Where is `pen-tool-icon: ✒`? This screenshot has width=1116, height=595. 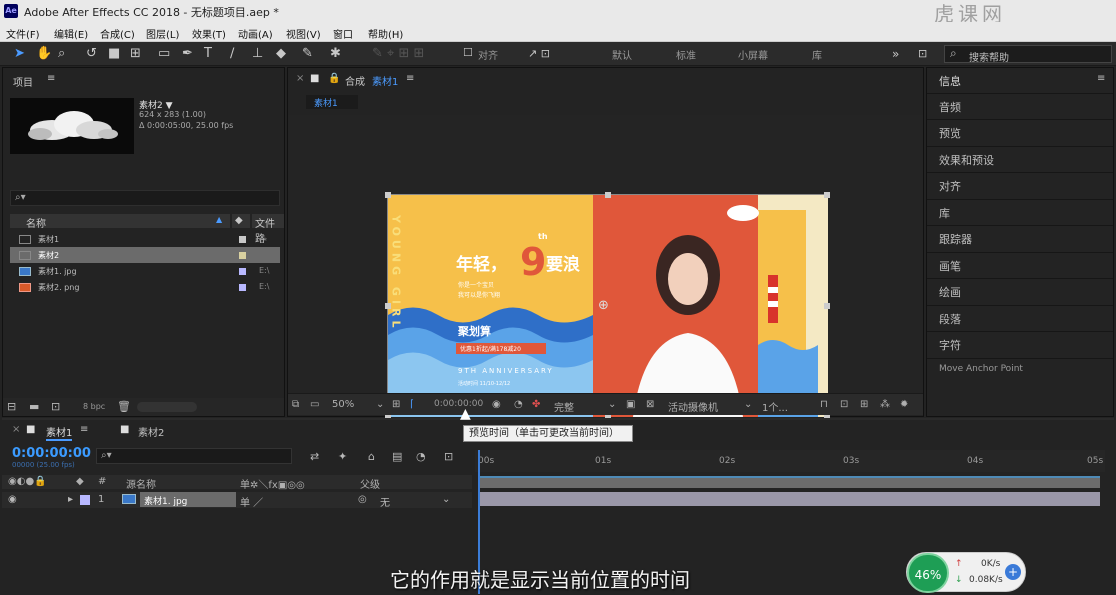
pen-tool-icon: ✒ is located at coordinates (187, 54).